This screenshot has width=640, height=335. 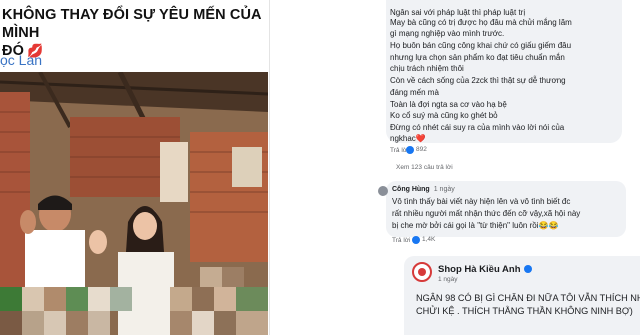 I want to click on comment1-reaction-count: 892, so click(x=421, y=149).